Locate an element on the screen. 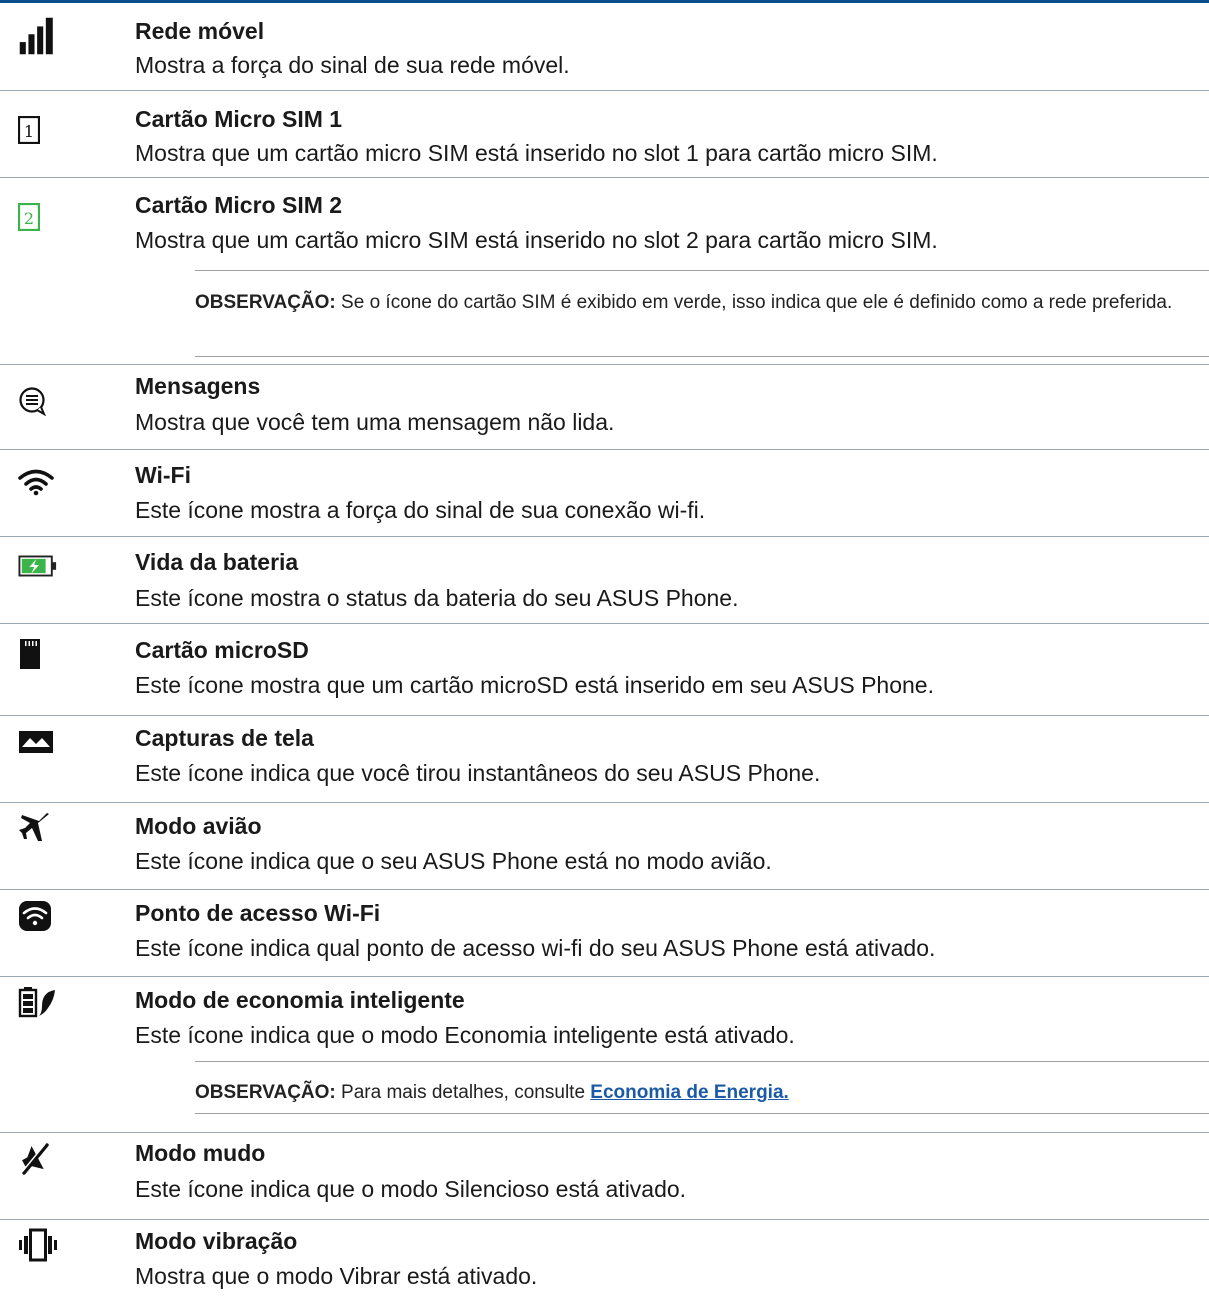  hotspot-icon is located at coordinates (38, 916).